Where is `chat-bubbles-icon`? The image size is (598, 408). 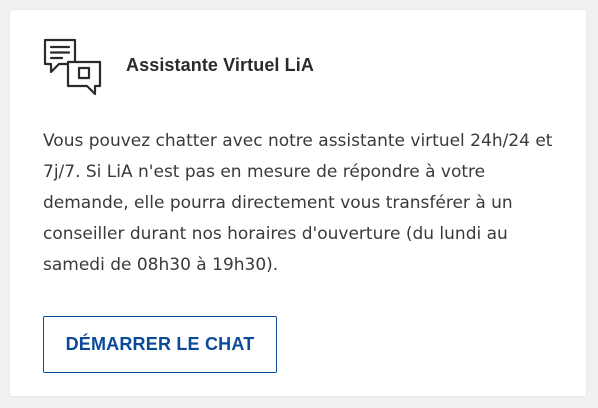
chat-bubbles-icon is located at coordinates (72, 67).